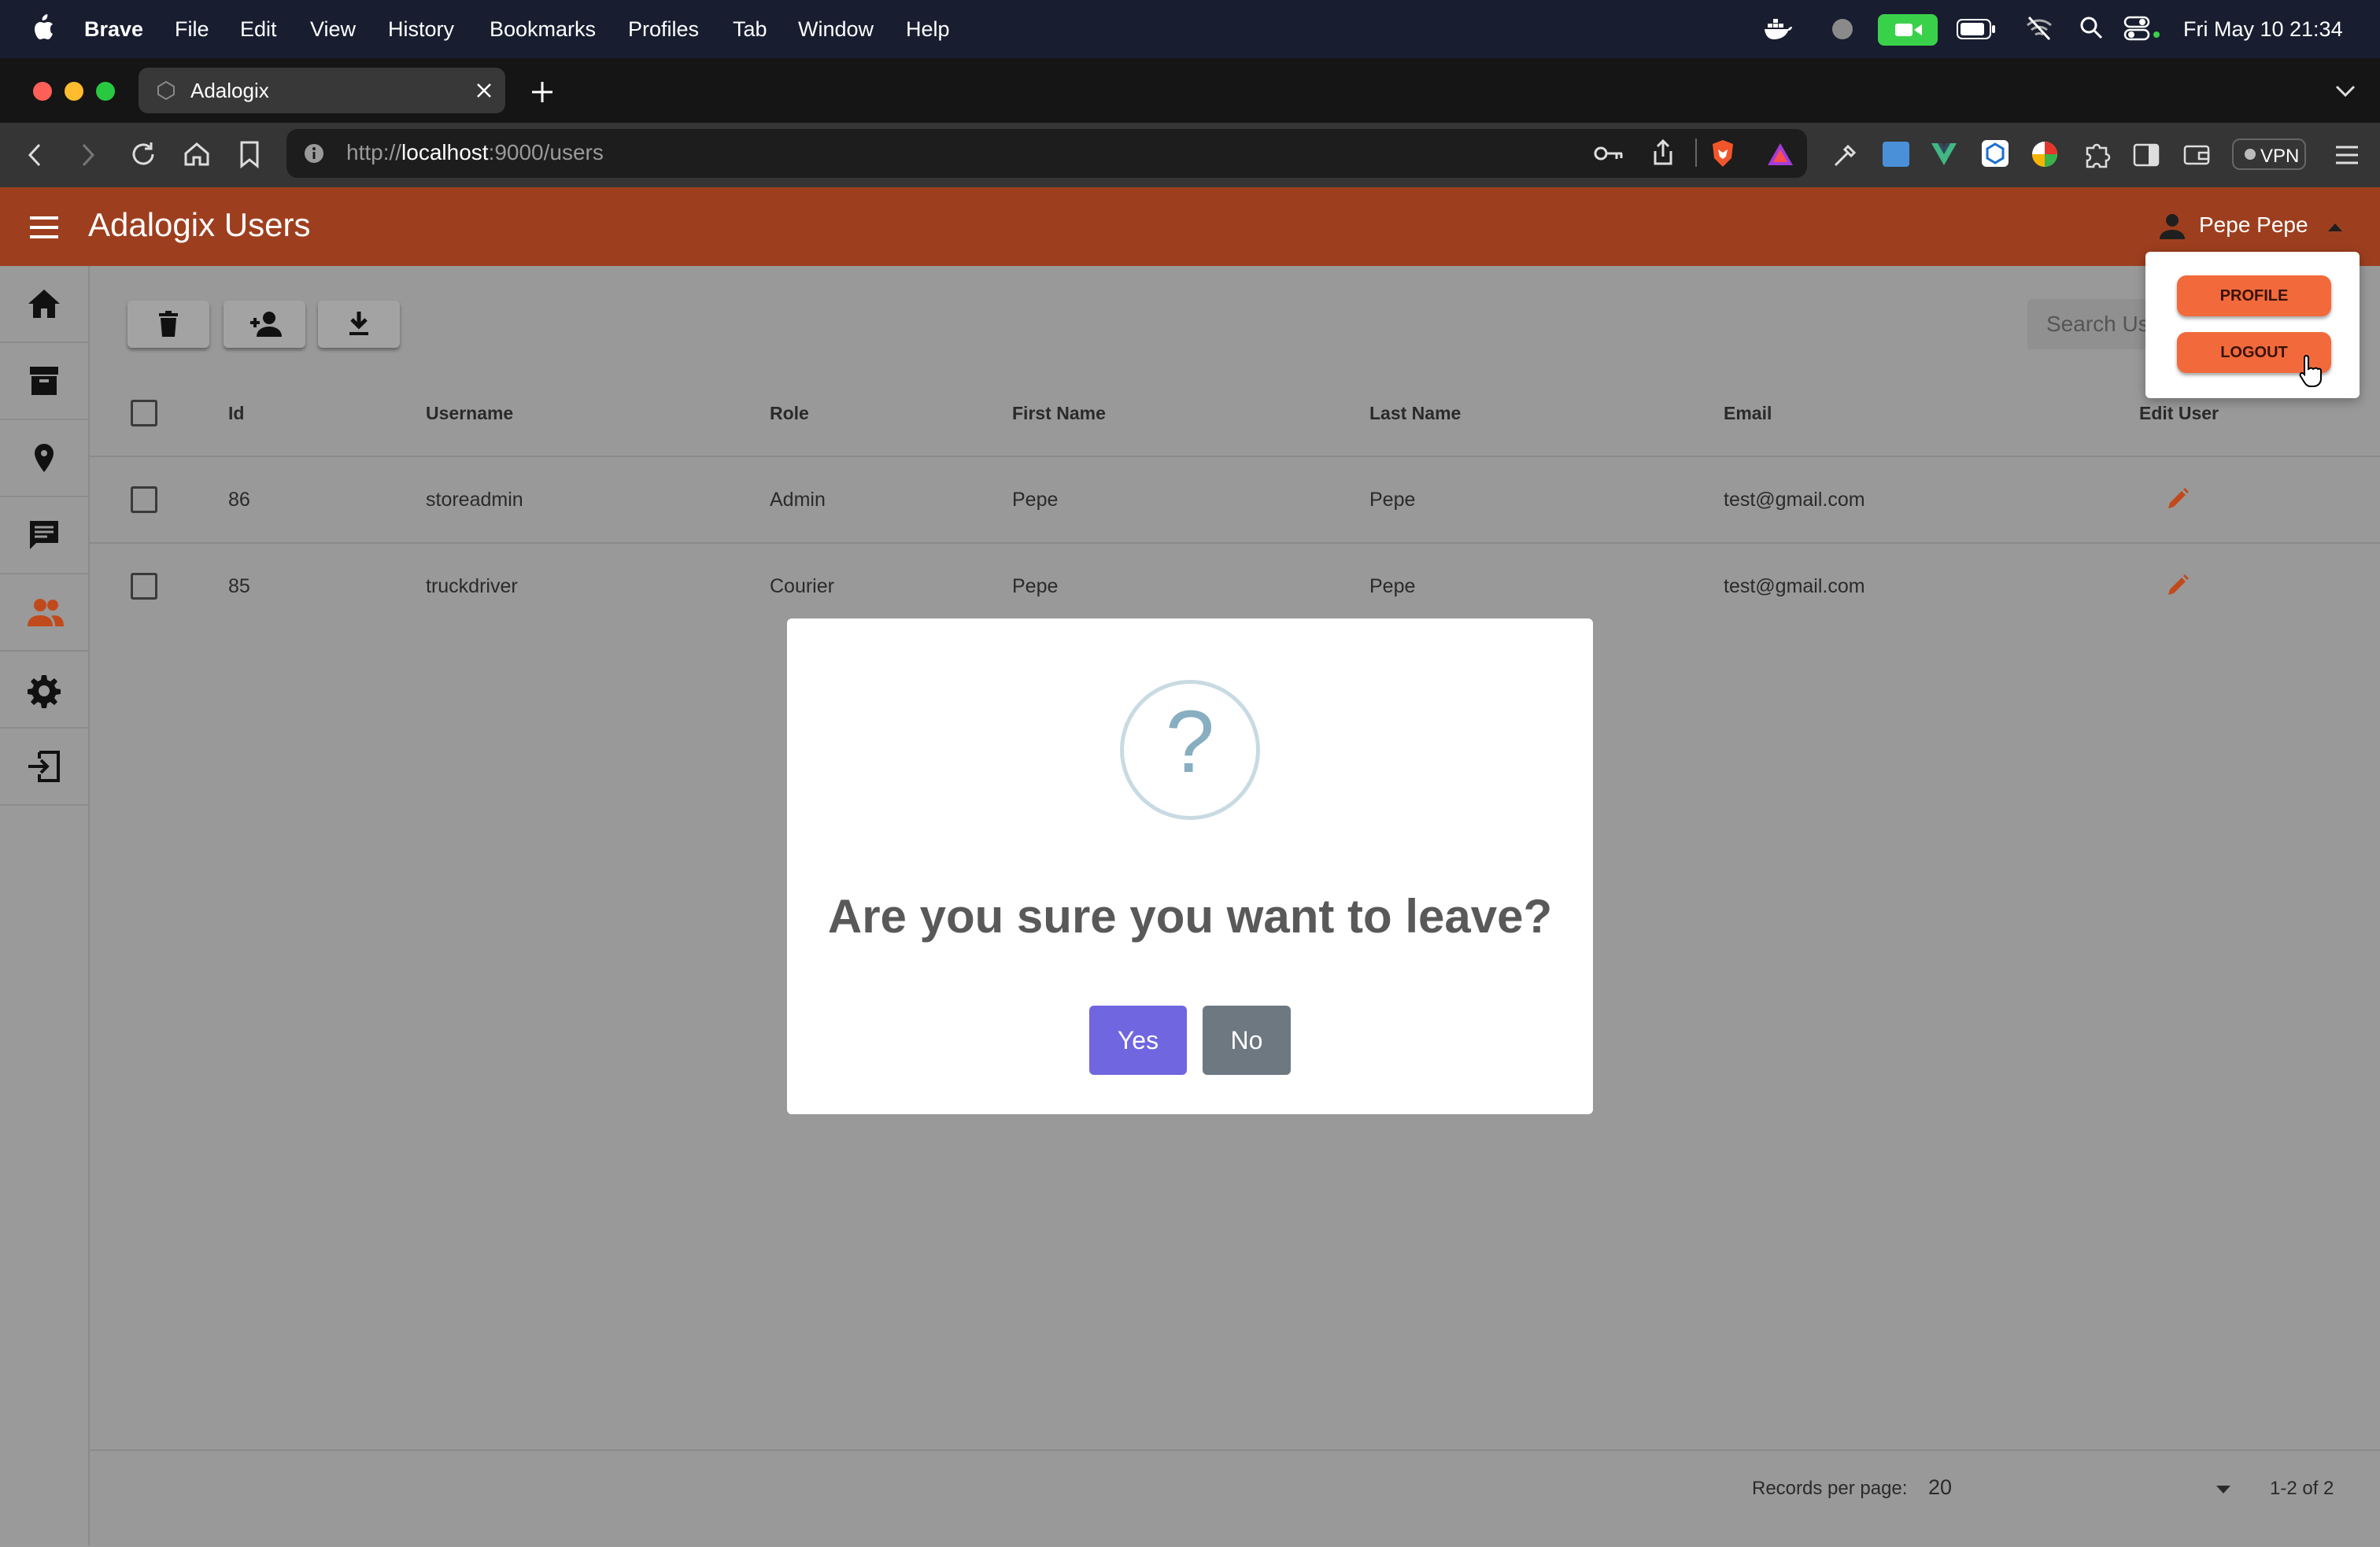  I want to click on cell-id: 86, so click(239, 500).